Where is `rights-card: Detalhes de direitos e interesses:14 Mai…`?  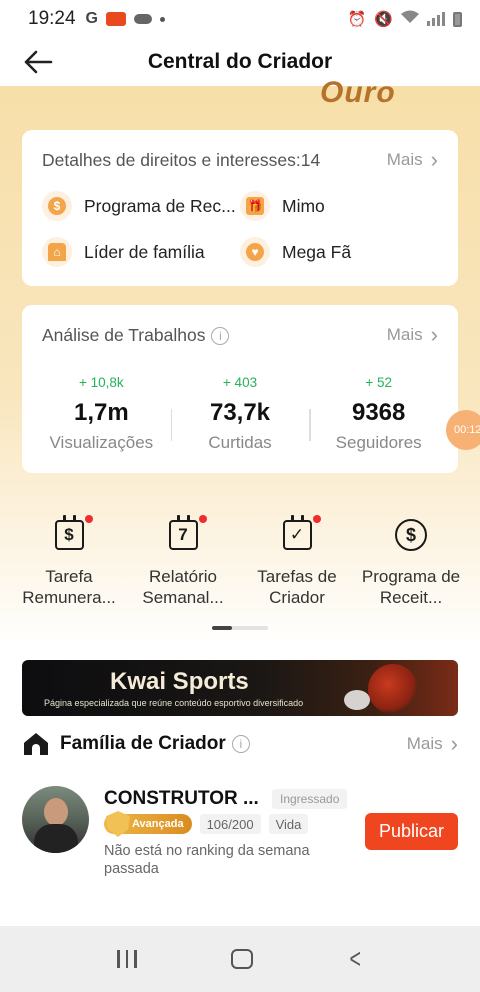
rights-card: Detalhes de direitos e interesses:14 Mai… is located at coordinates (240, 208).